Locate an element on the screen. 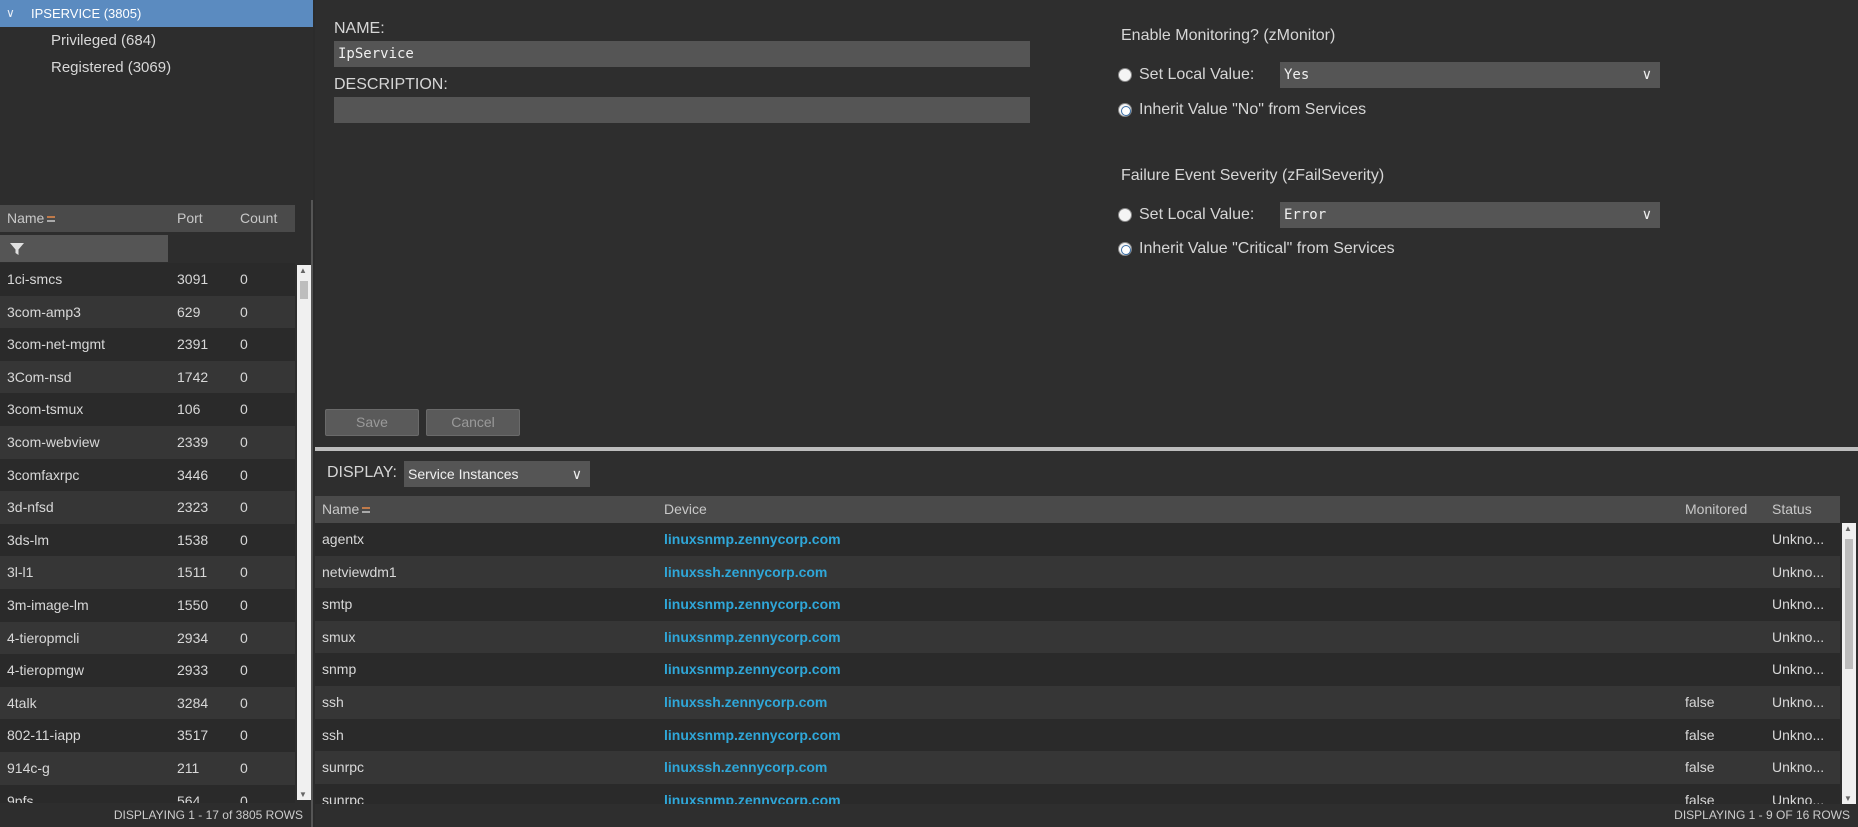  column-header-device: Device is located at coordinates (685, 509).